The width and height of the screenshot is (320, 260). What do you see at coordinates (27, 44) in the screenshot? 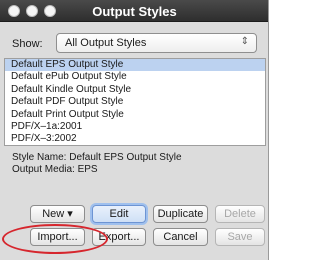
I see `show-label: Show:` at bounding box center [27, 44].